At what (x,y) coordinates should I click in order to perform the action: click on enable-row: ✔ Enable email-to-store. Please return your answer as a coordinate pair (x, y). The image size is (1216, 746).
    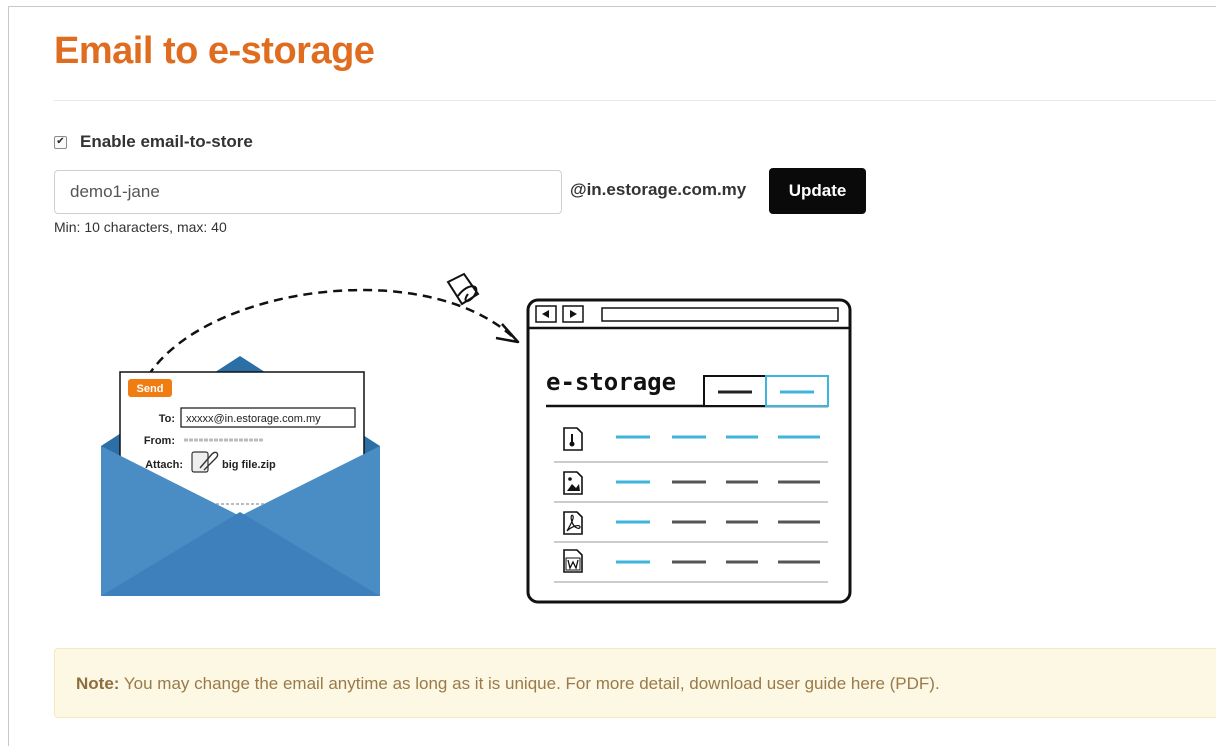
    Looking at the image, I should click on (153, 142).